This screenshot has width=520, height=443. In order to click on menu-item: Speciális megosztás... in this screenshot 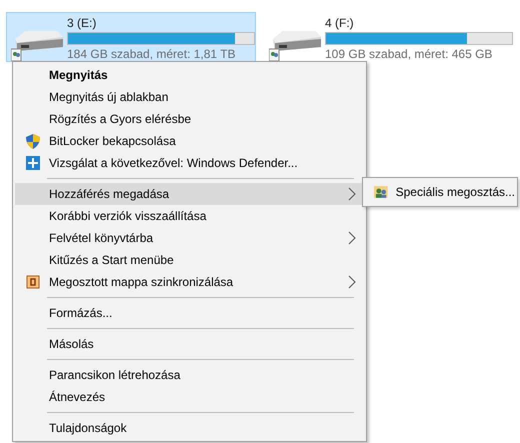, I will do `click(440, 192)`.